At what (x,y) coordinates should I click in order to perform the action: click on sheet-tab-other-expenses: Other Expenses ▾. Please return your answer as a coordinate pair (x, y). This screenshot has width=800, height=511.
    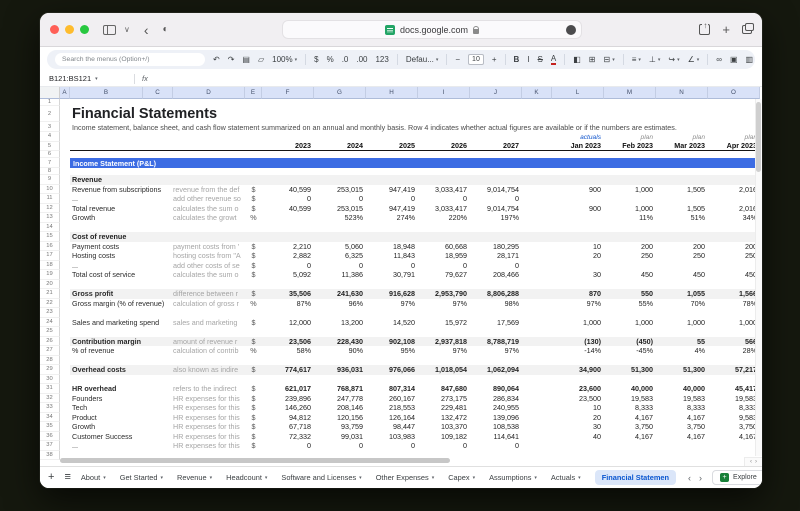
    Looking at the image, I should click on (405, 477).